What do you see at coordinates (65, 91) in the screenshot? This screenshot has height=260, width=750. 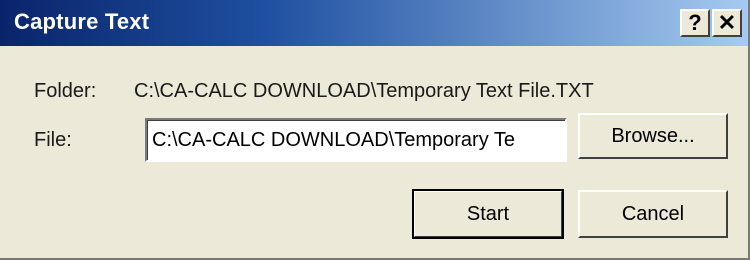 I see `folder-label: Folder:` at bounding box center [65, 91].